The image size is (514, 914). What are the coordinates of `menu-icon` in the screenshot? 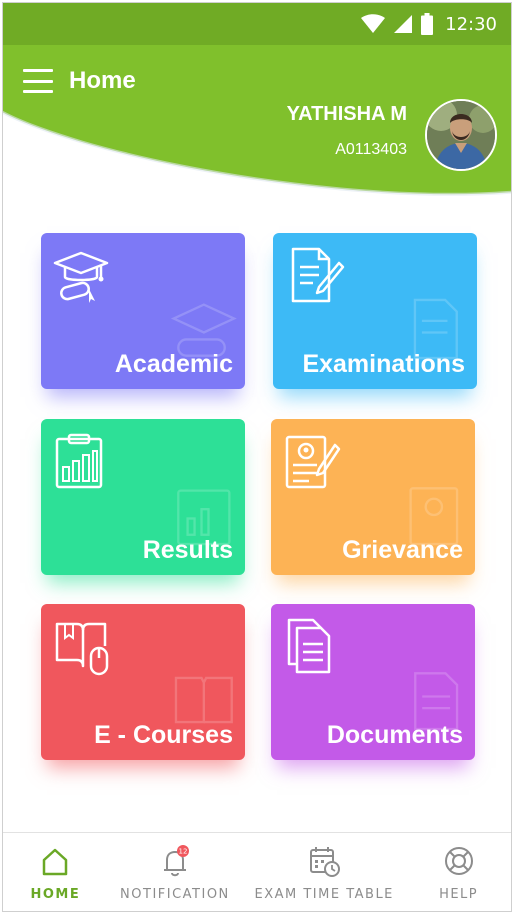 It's located at (38, 81).